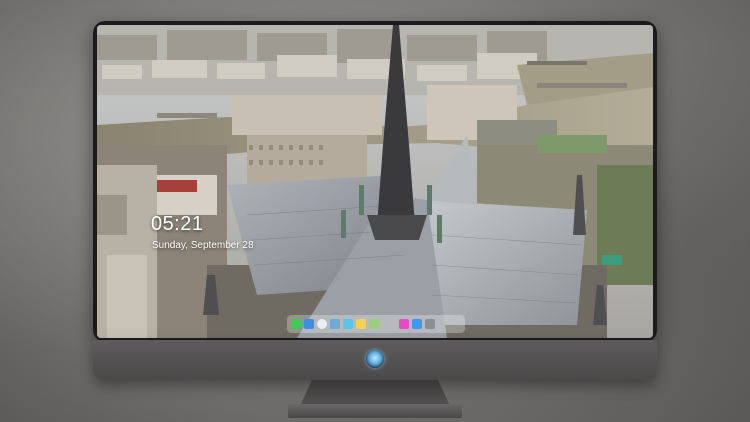 The width and height of the screenshot is (750, 422). What do you see at coordinates (375, 393) in the screenshot?
I see `monitor-stand` at bounding box center [375, 393].